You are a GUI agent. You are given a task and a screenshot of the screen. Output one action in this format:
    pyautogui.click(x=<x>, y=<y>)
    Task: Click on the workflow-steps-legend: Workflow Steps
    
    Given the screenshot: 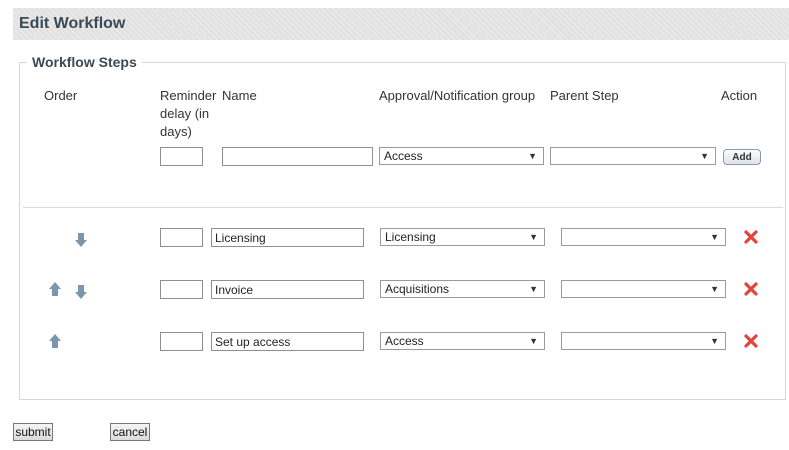 What is the action you would take?
    pyautogui.click(x=84, y=62)
    